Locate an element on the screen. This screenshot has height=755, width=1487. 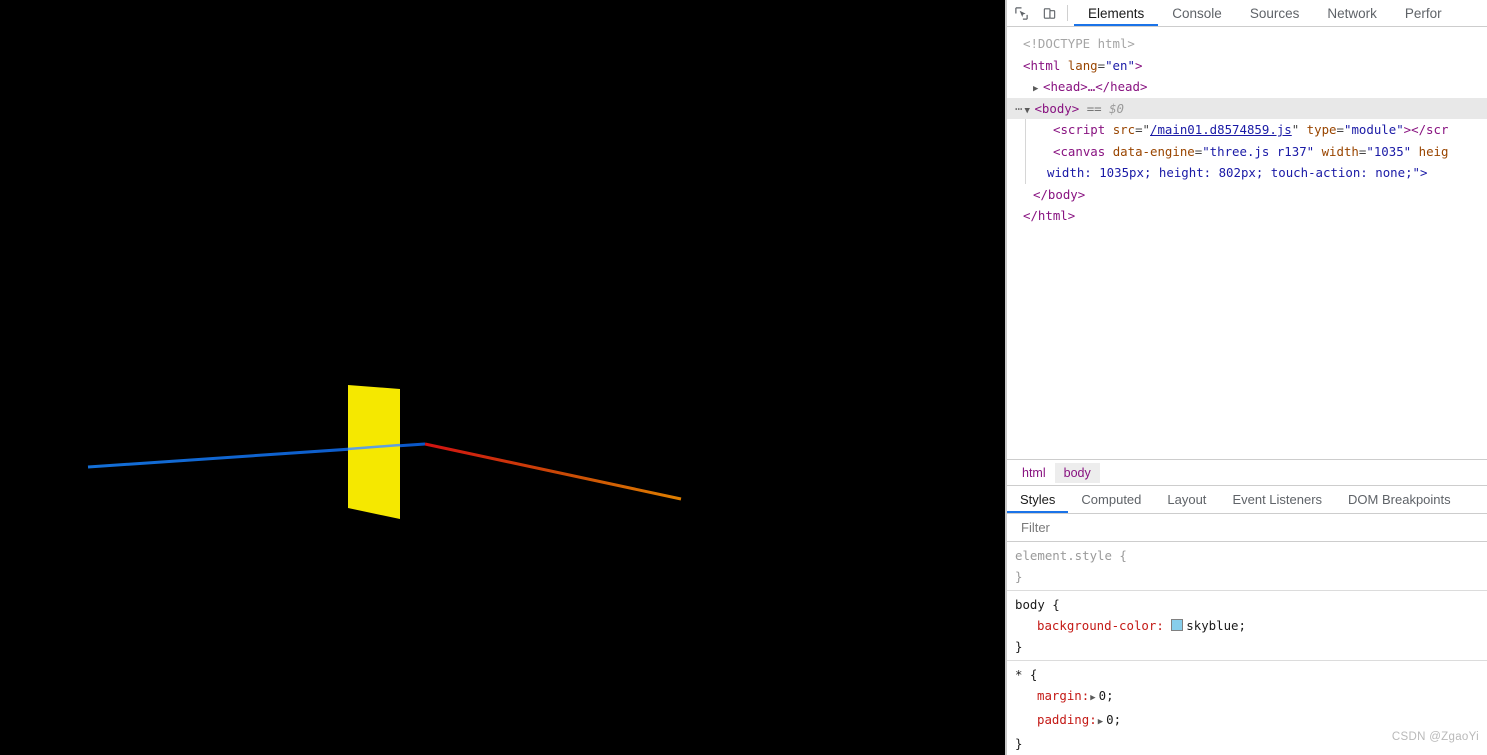
body-close-tag: </body> is located at coordinates (1059, 194).